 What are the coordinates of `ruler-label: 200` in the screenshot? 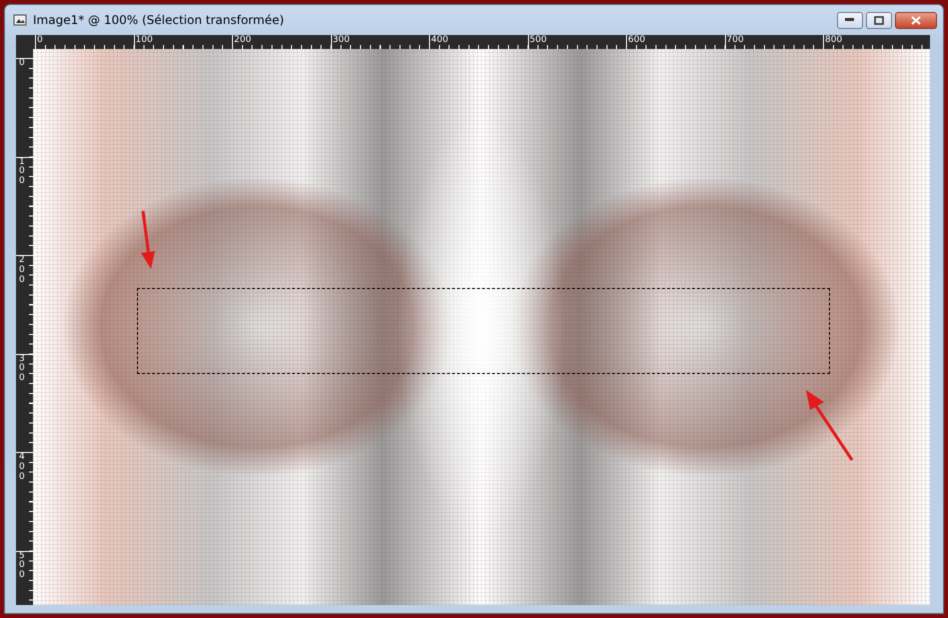 It's located at (243, 40).